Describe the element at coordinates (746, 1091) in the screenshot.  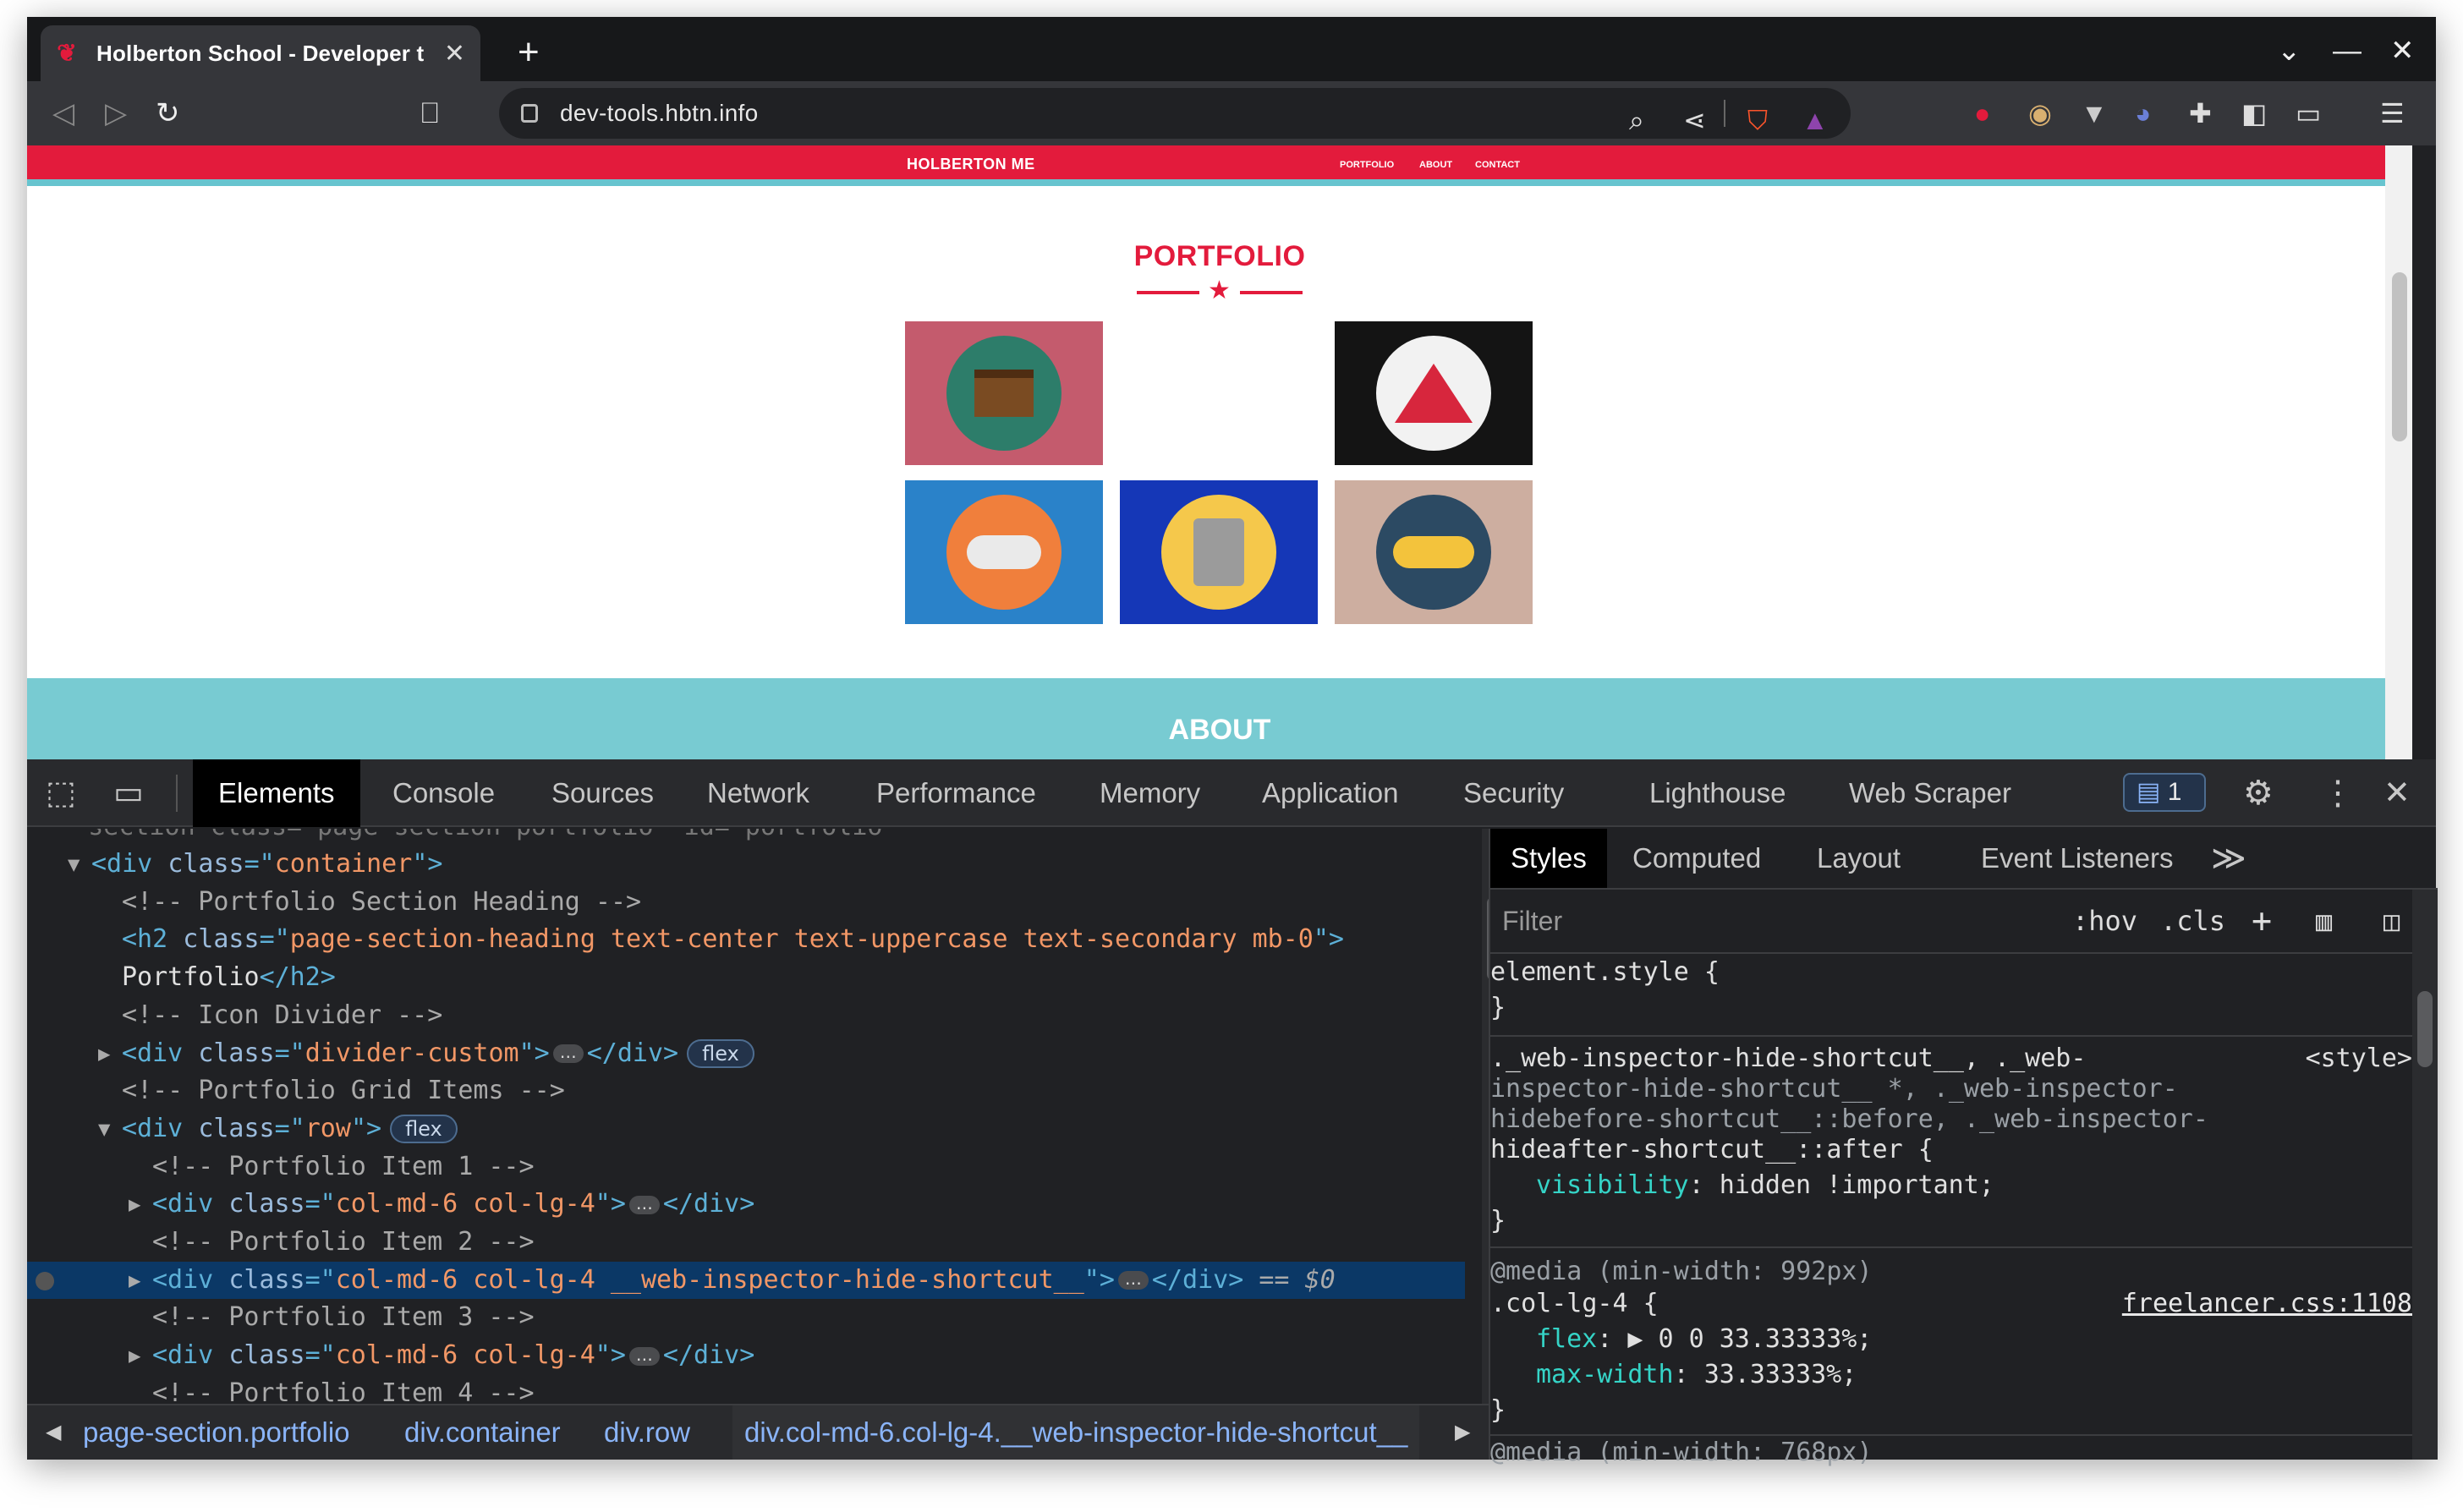
I see `dom-node-line: <!-- Portfolio Grid Items -->` at that location.